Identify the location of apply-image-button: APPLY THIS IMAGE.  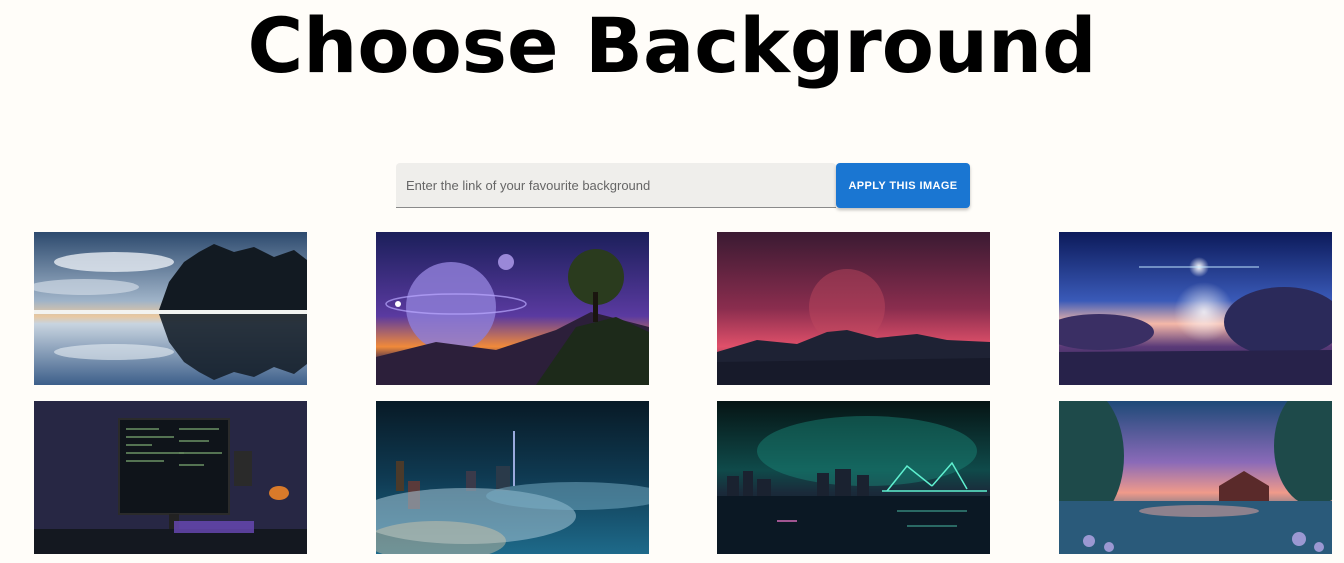
(903, 185).